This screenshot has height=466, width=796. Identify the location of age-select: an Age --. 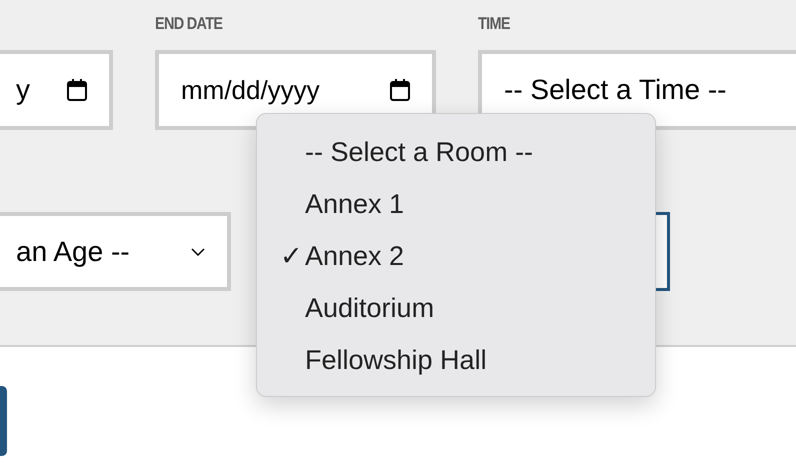
(115, 251).